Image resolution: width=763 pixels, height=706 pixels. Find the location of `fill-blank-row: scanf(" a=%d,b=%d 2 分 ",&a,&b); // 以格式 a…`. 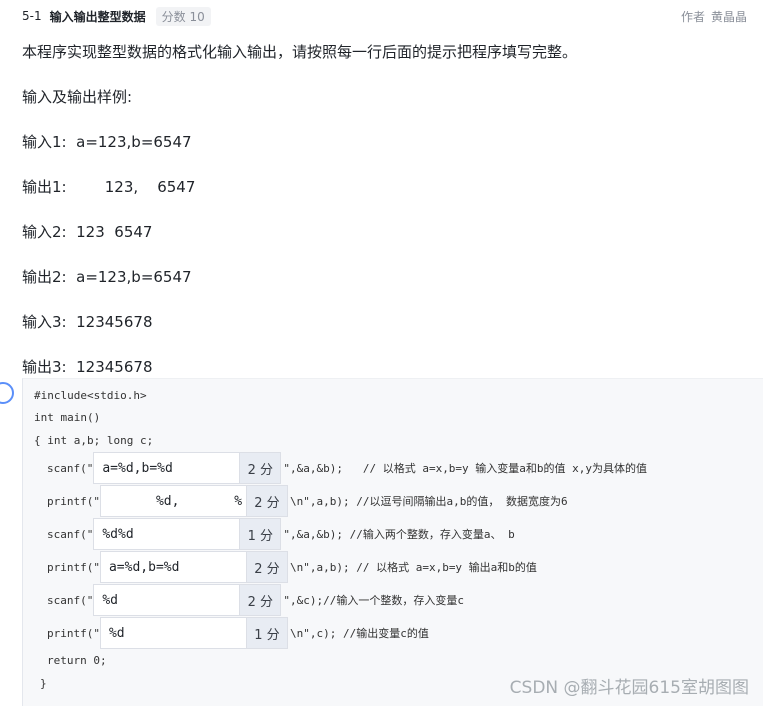

fill-blank-row: scanf(" a=%d,b=%d 2 分 ",&a,&b); // 以格式 a… is located at coordinates (347, 468).